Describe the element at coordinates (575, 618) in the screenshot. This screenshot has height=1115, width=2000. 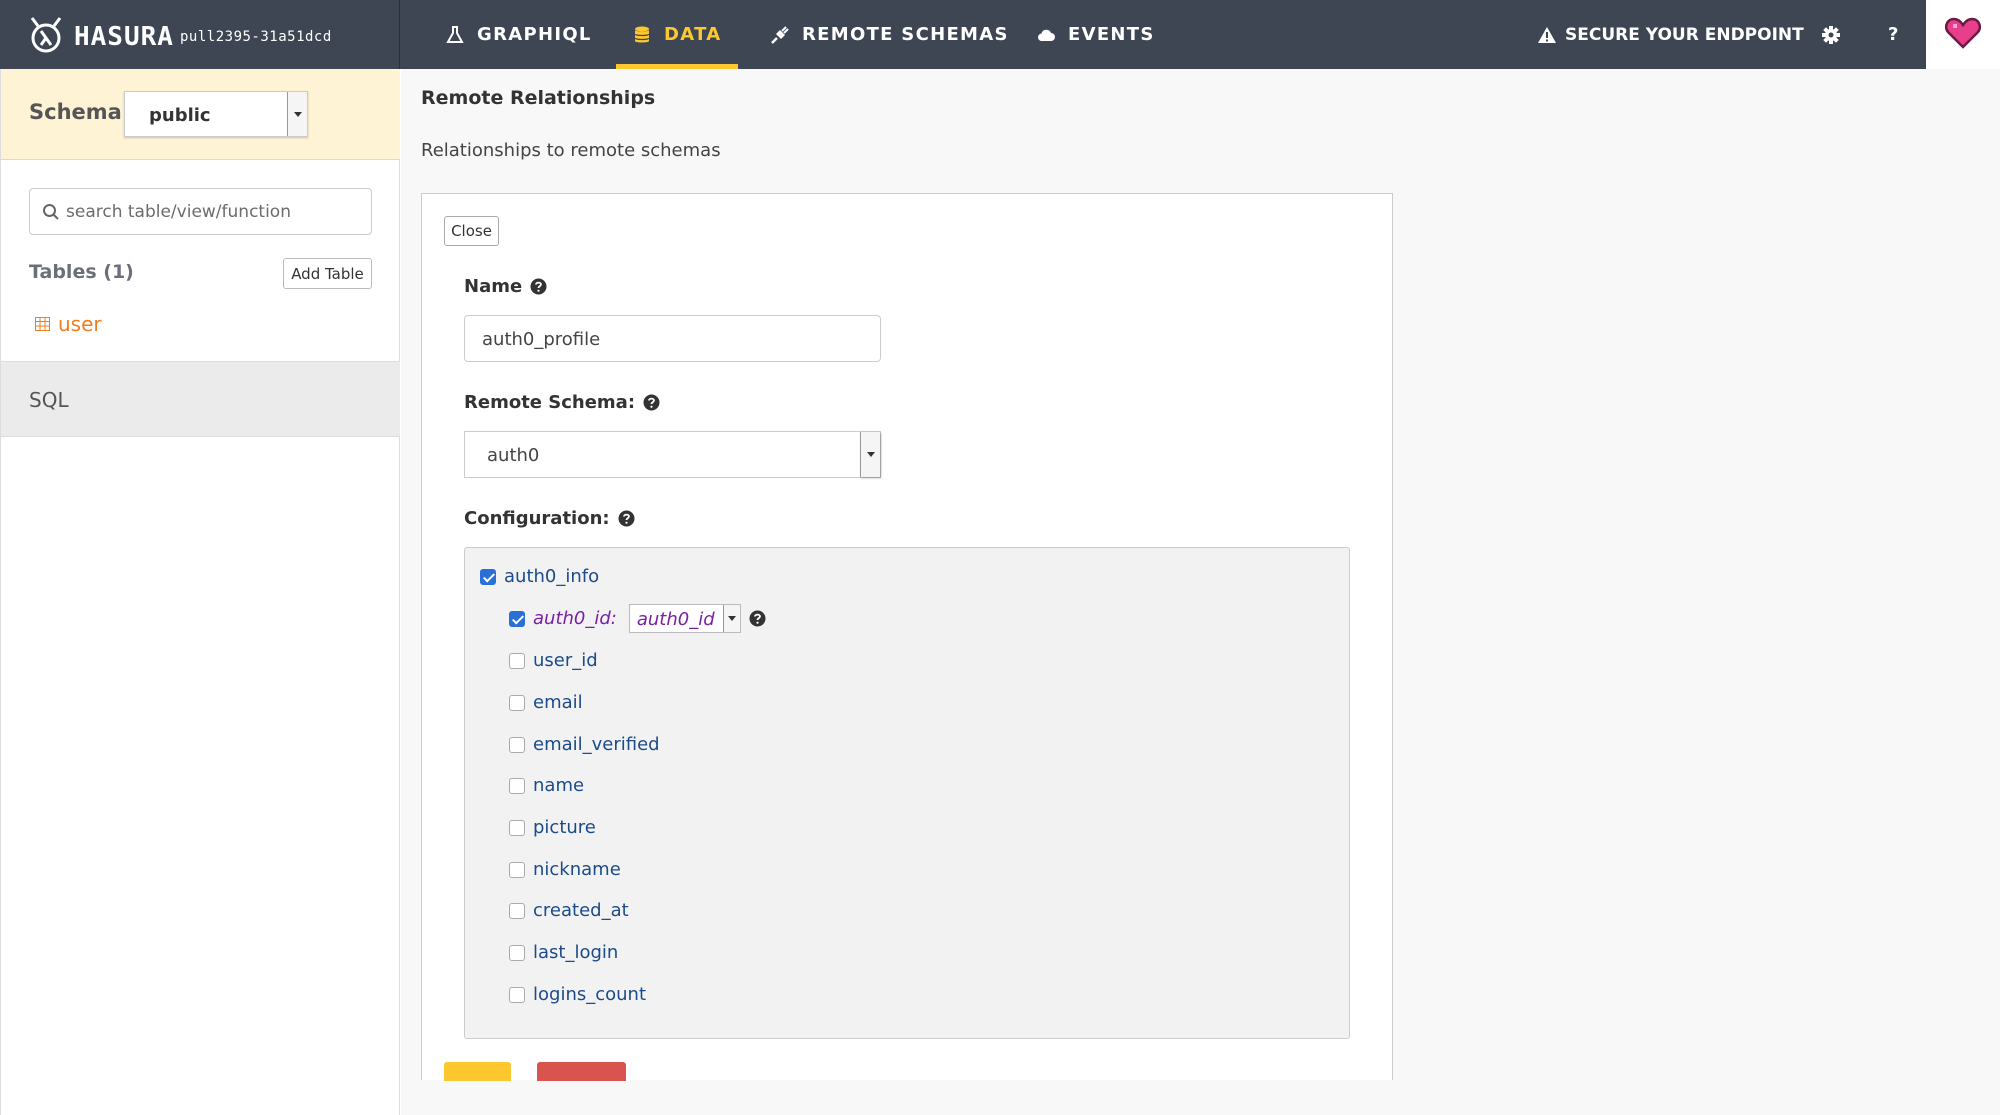
I see `argument-name: auth0_id:` at that location.